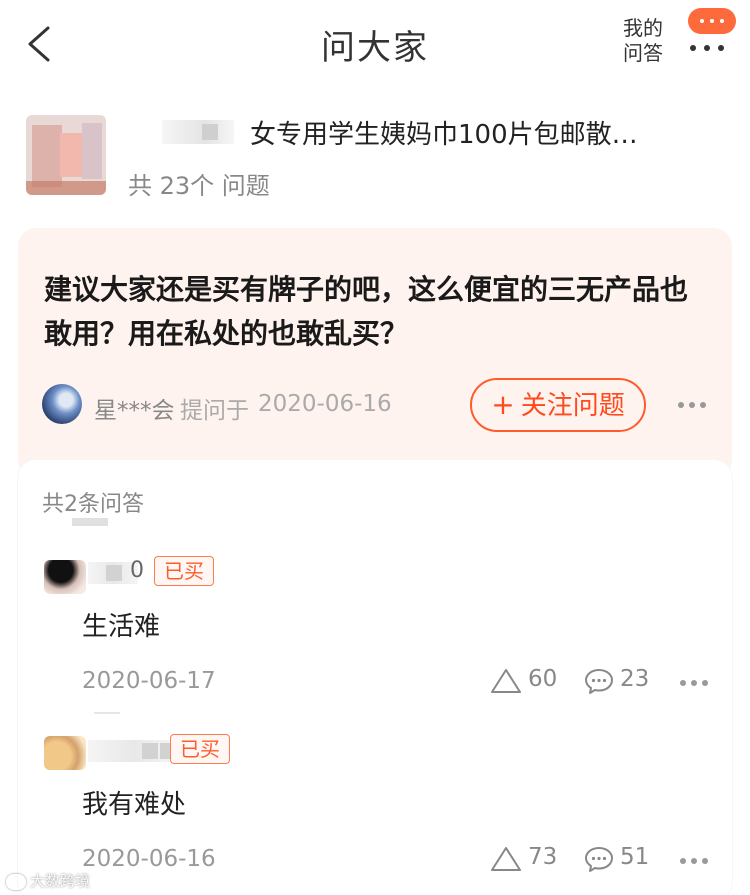  What do you see at coordinates (121, 627) in the screenshot?
I see `answer-text: 生活难` at bounding box center [121, 627].